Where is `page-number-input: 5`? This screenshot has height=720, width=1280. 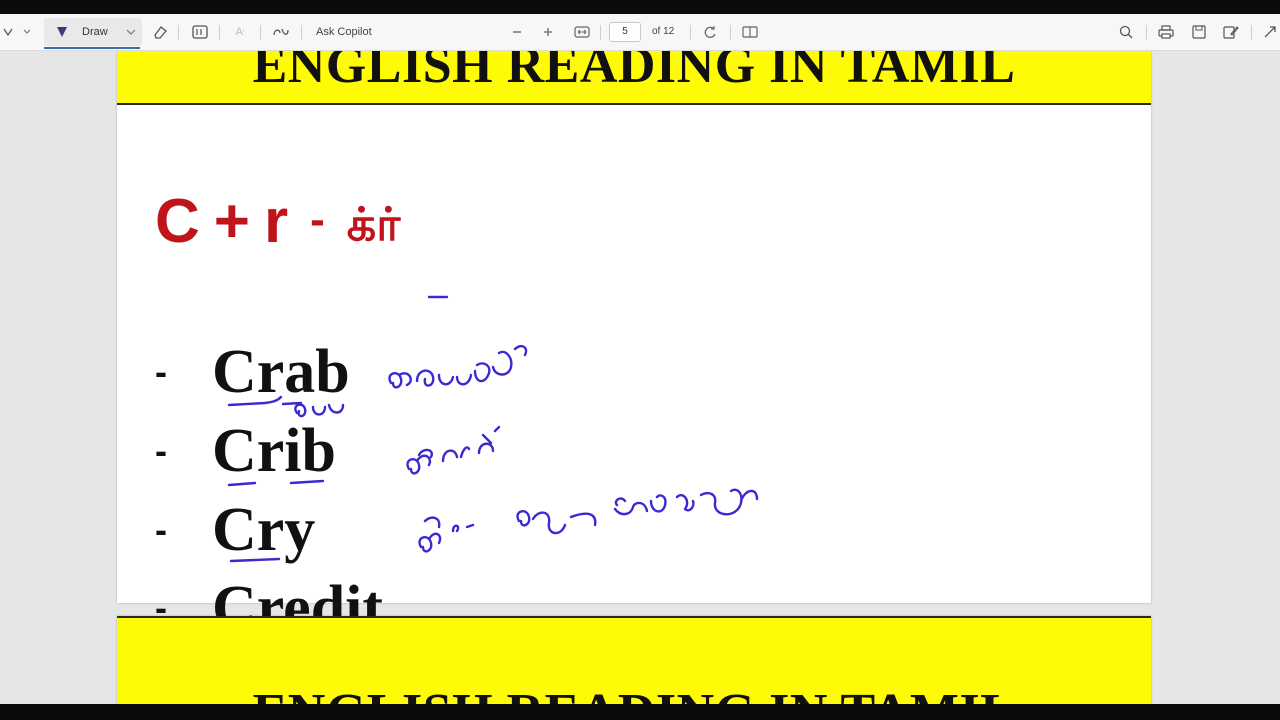 page-number-input: 5 is located at coordinates (625, 32).